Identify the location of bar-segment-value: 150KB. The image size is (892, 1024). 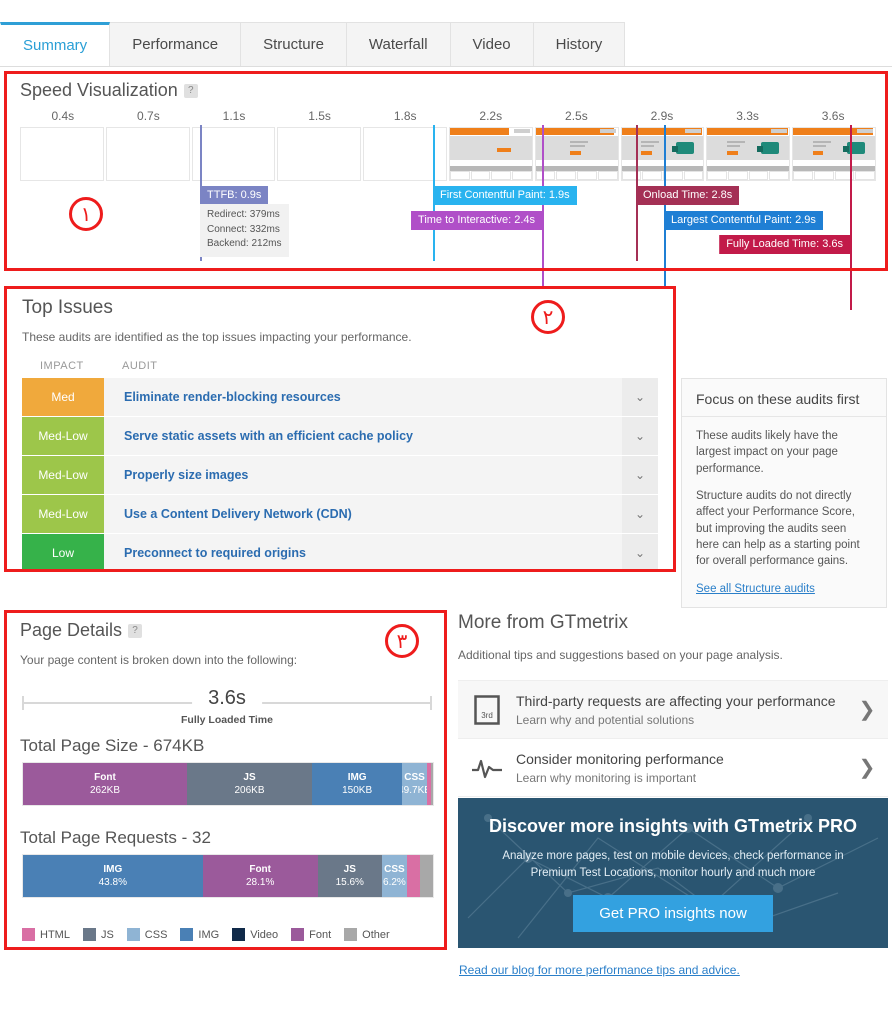
(357, 790).